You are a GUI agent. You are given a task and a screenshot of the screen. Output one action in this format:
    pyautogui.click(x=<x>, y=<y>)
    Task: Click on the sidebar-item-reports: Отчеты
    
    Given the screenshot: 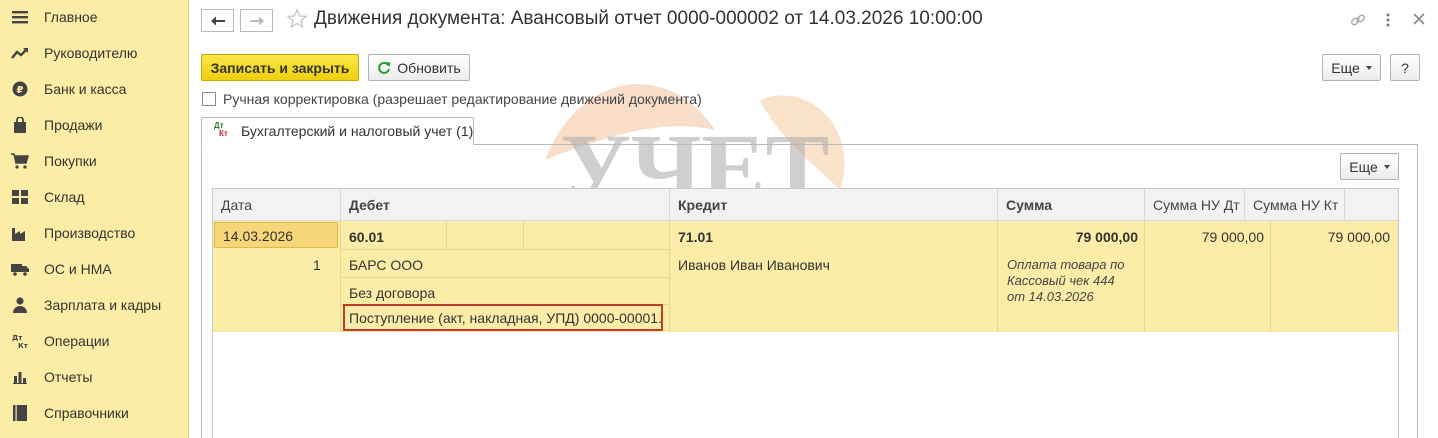 What is the action you would take?
    pyautogui.click(x=94, y=377)
    